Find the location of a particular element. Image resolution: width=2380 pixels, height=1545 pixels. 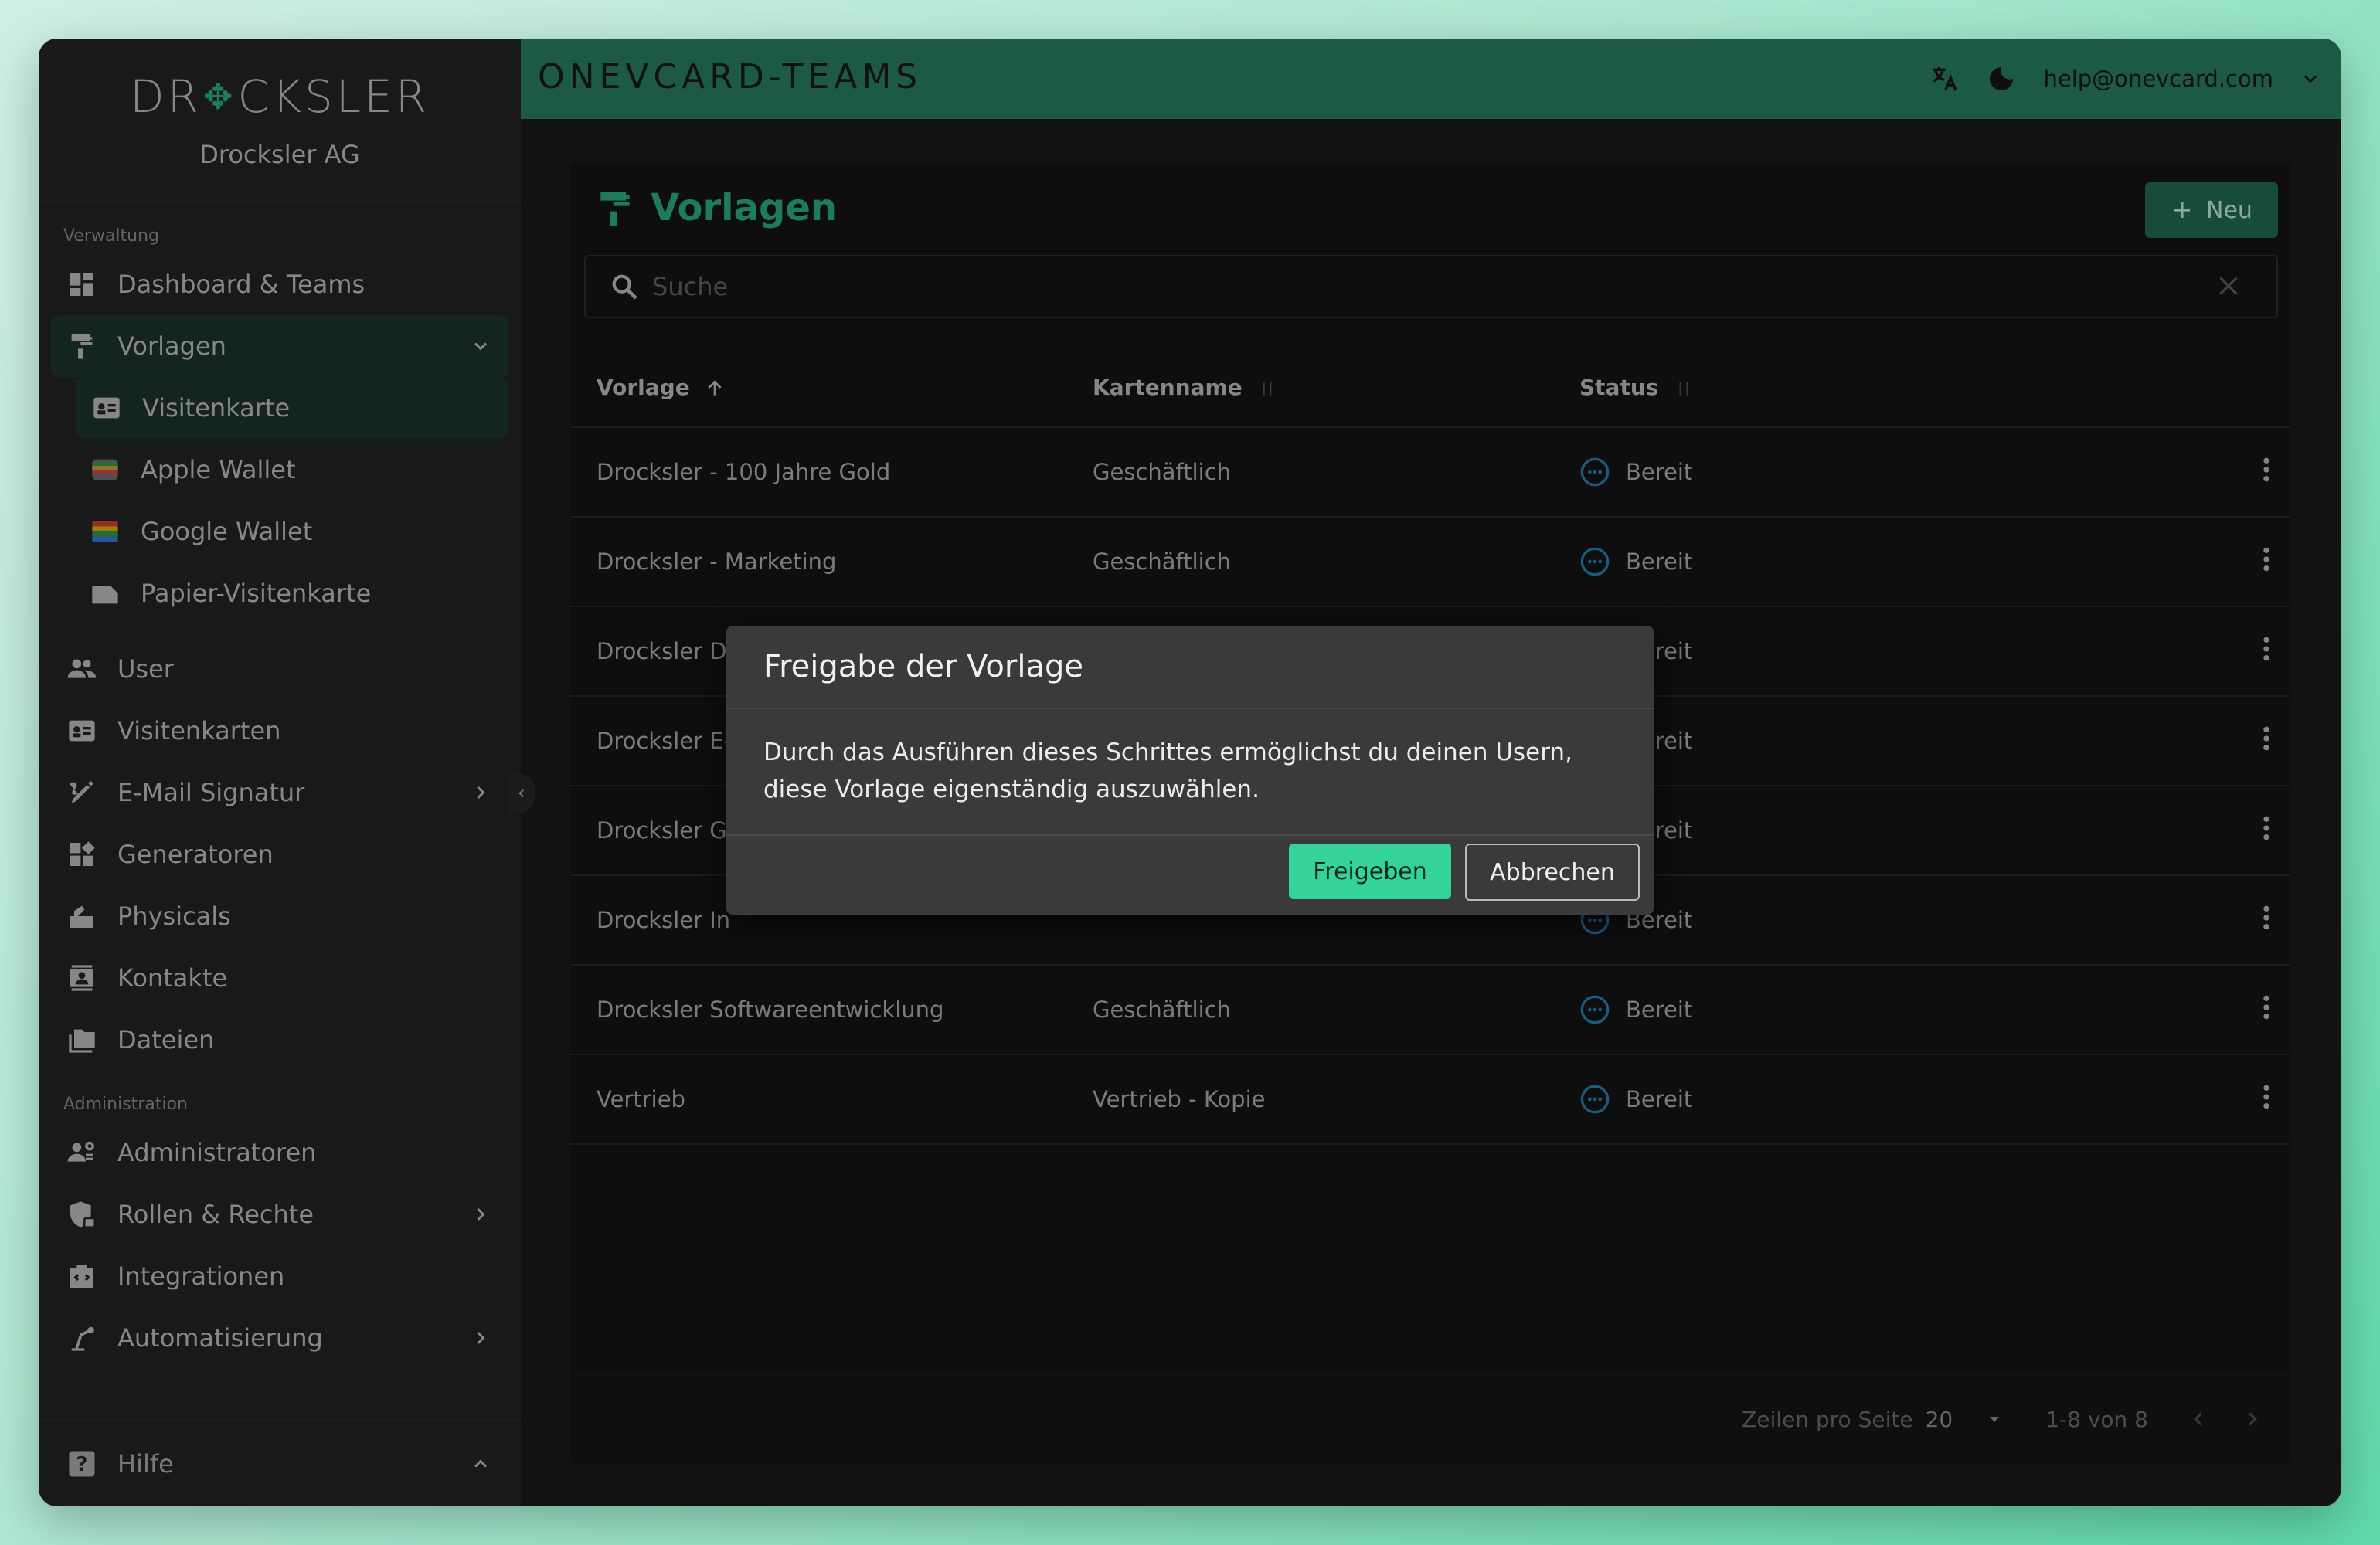

dialog-title: Freigabe der Vorlage is located at coordinates (1190, 667).